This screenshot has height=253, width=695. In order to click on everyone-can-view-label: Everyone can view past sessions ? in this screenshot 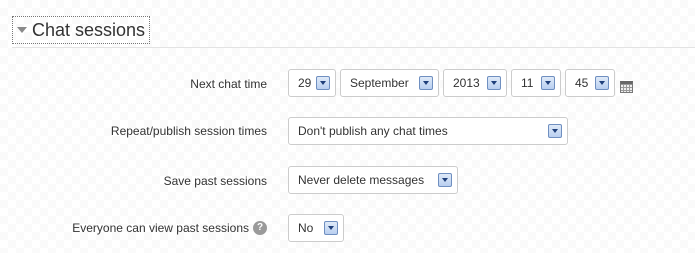, I will do `click(169, 228)`.